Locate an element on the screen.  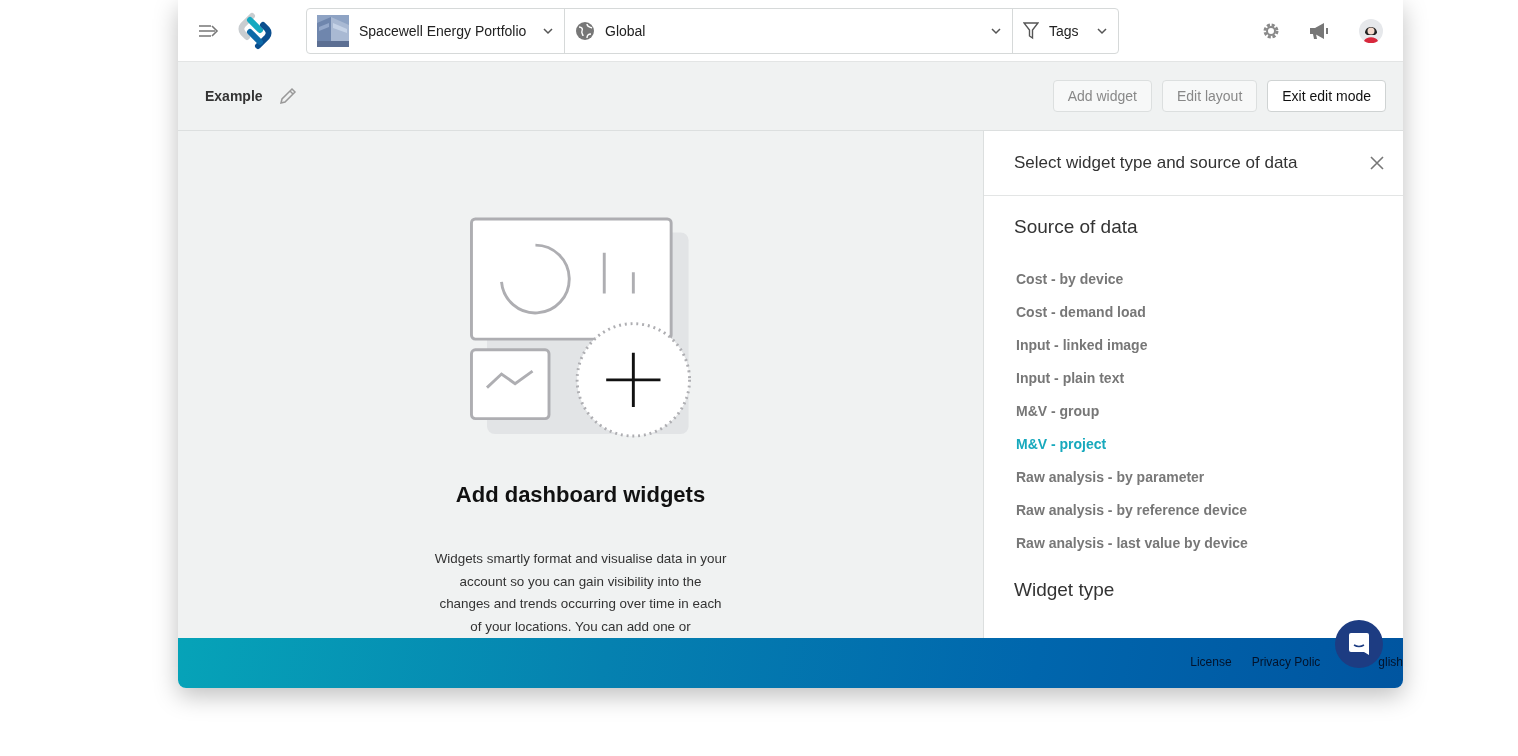
source-option: M&V - group is located at coordinates (1057, 410).